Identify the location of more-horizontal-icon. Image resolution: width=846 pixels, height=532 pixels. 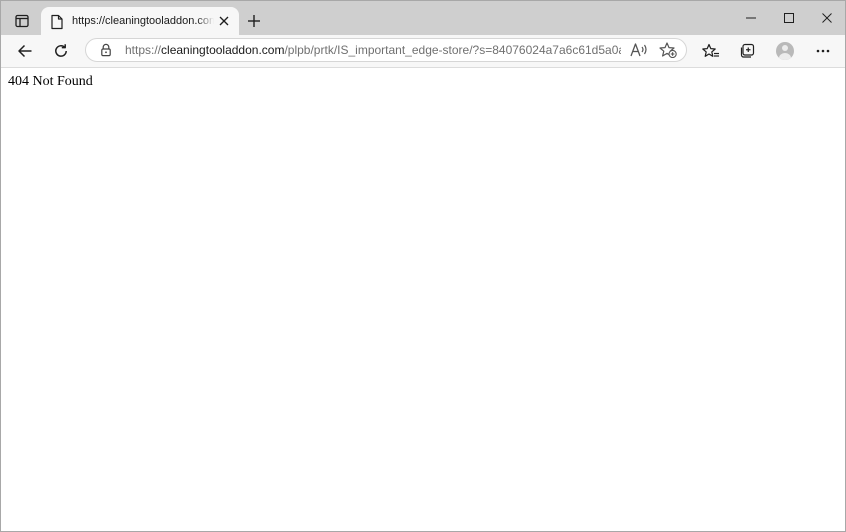
(823, 51).